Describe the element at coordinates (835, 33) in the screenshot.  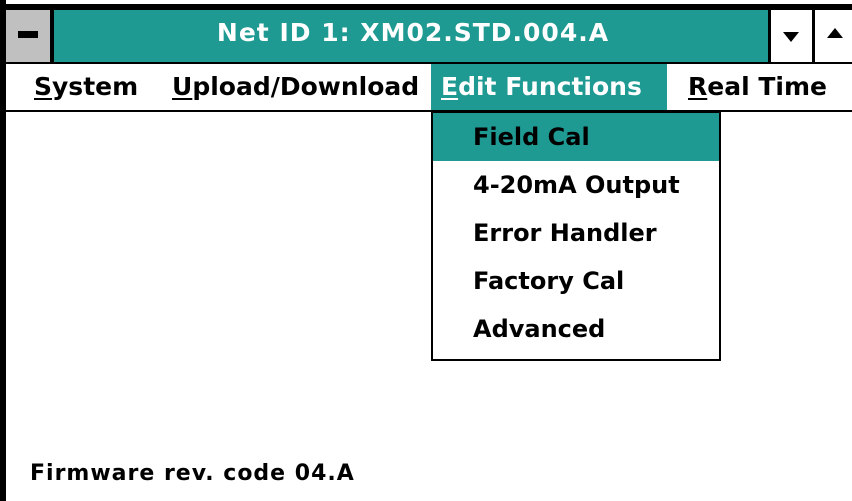
I see `maximize-icon` at that location.